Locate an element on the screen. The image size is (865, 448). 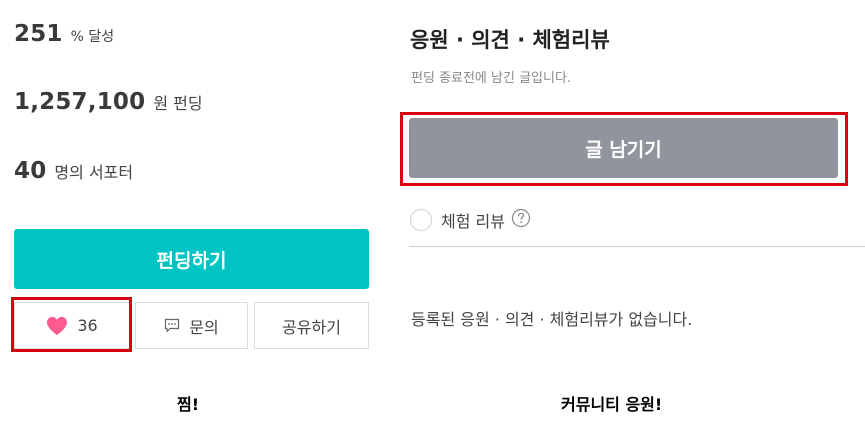
achievement-rate: 251 is located at coordinates (38, 34).